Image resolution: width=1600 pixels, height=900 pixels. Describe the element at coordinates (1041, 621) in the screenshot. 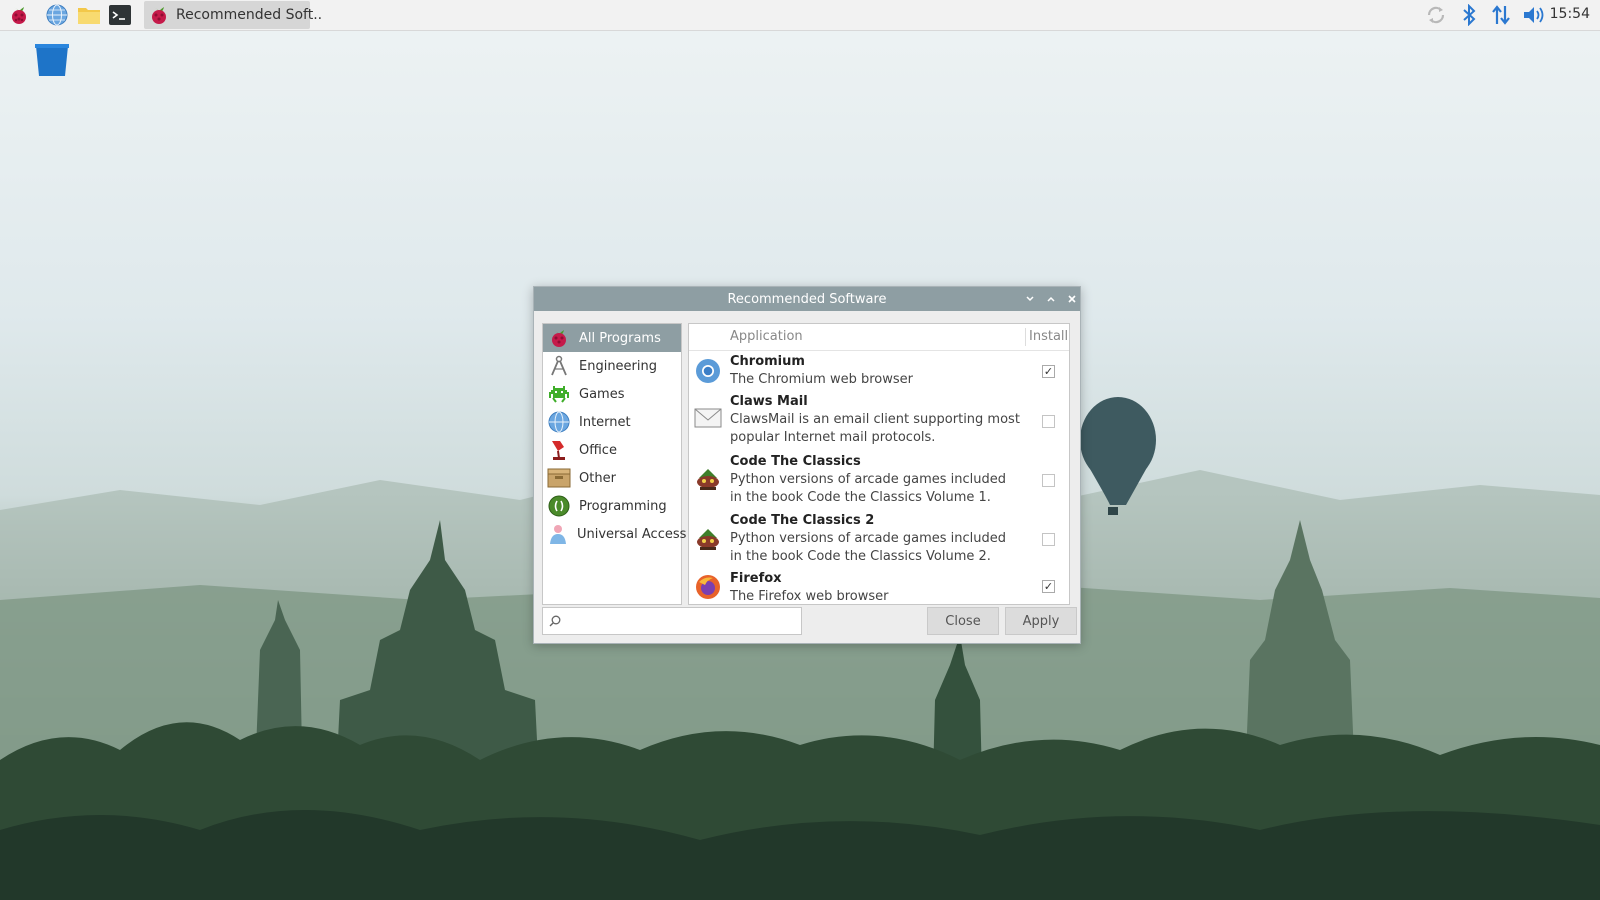

I see `apply-button: Apply` at that location.